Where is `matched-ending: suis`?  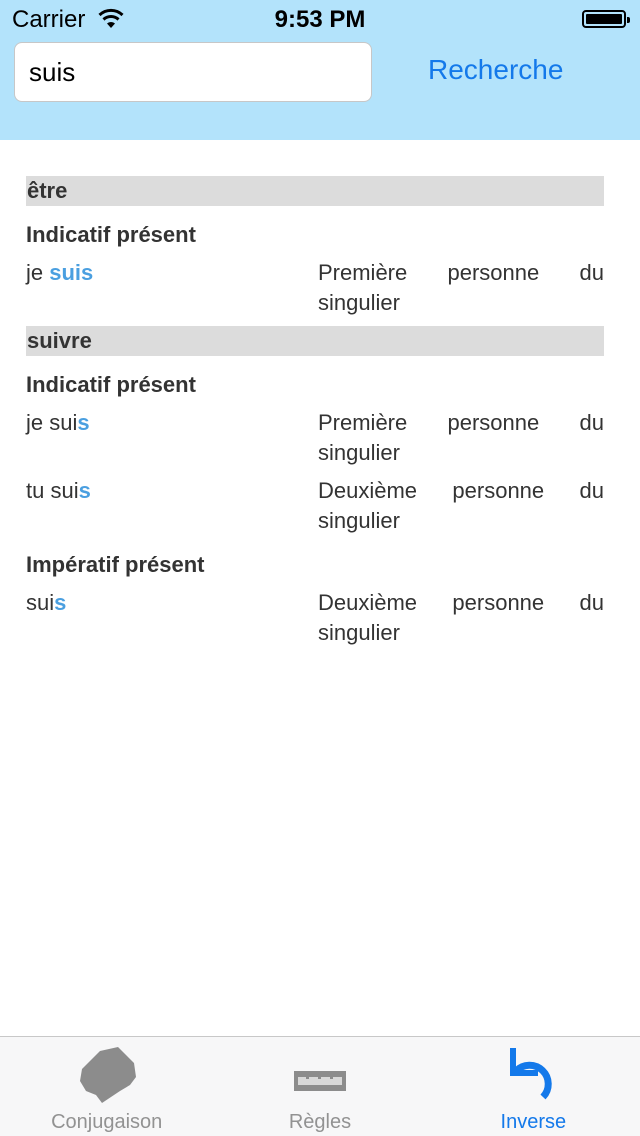
matched-ending: suis is located at coordinates (71, 272).